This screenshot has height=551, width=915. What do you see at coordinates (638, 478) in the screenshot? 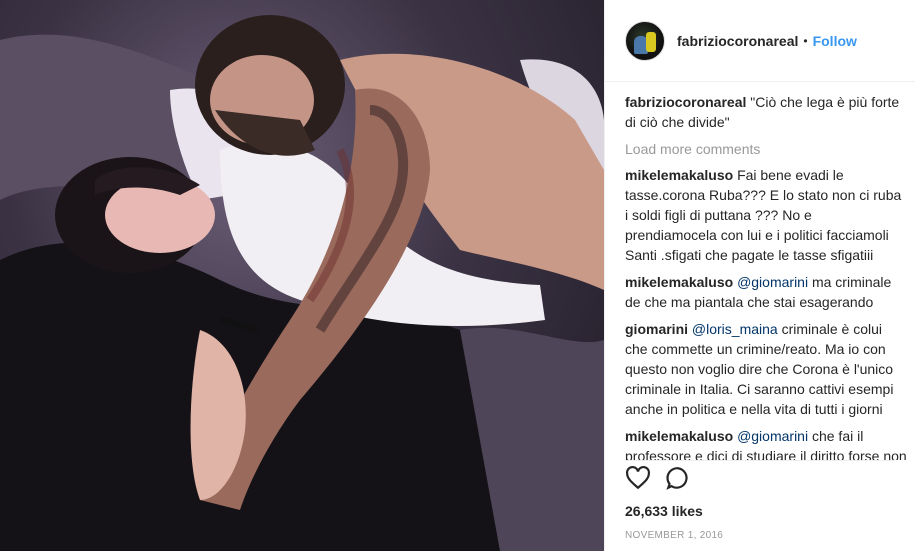
I see `heart-icon` at bounding box center [638, 478].